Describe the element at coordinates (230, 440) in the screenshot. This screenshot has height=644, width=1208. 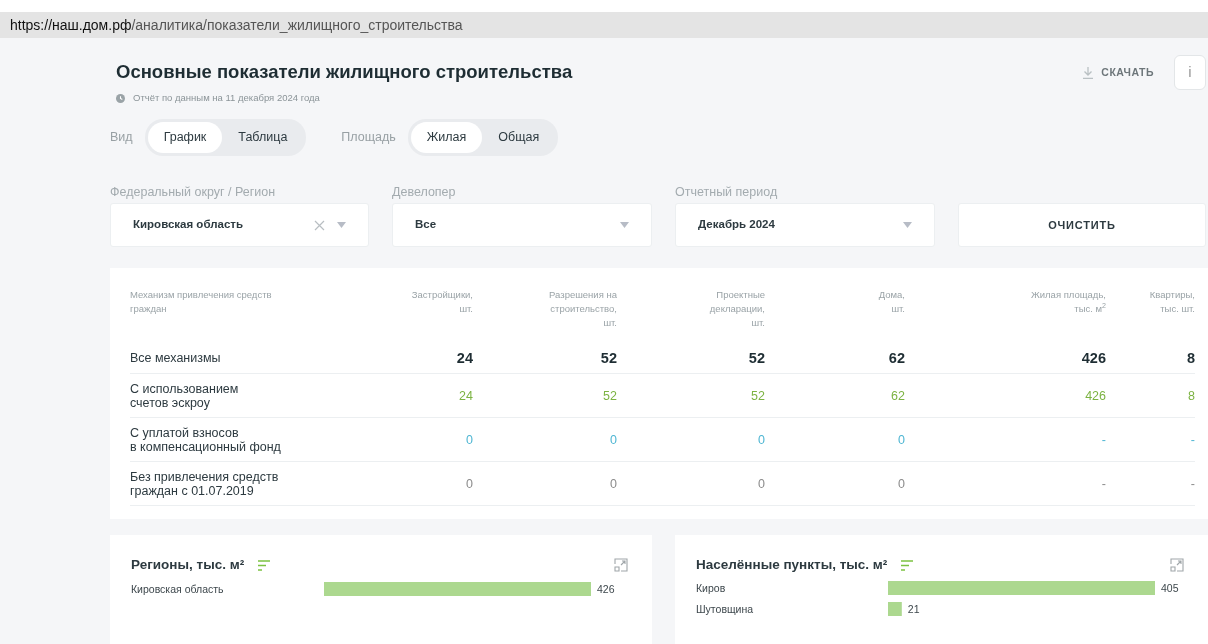
I see `table-cell: С уплатой взносов в компенсационный фонд` at that location.